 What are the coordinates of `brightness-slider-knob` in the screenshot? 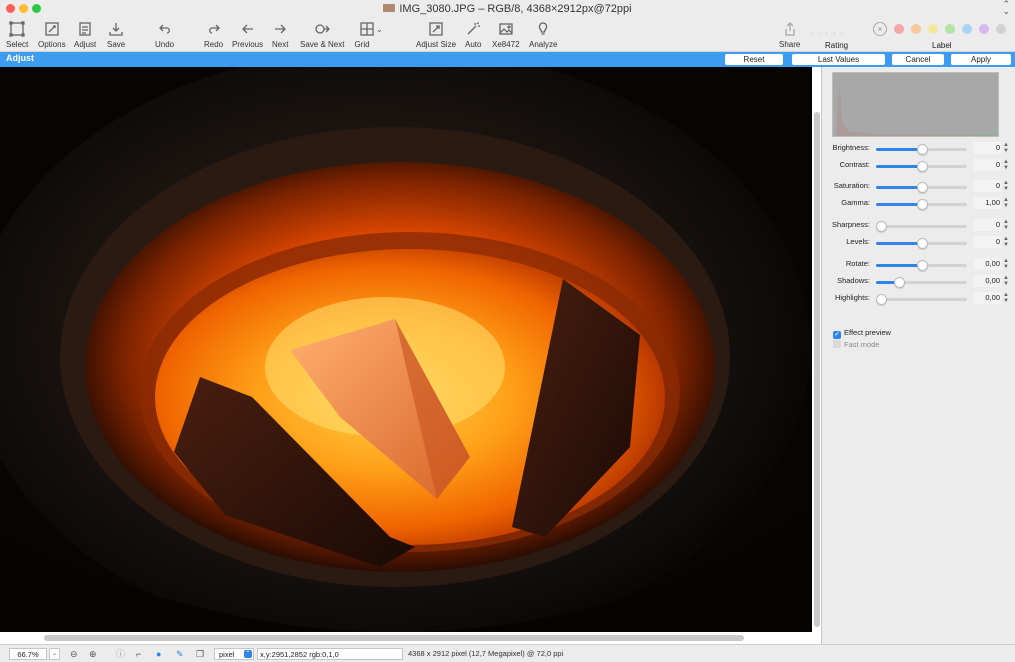 It's located at (922, 149).